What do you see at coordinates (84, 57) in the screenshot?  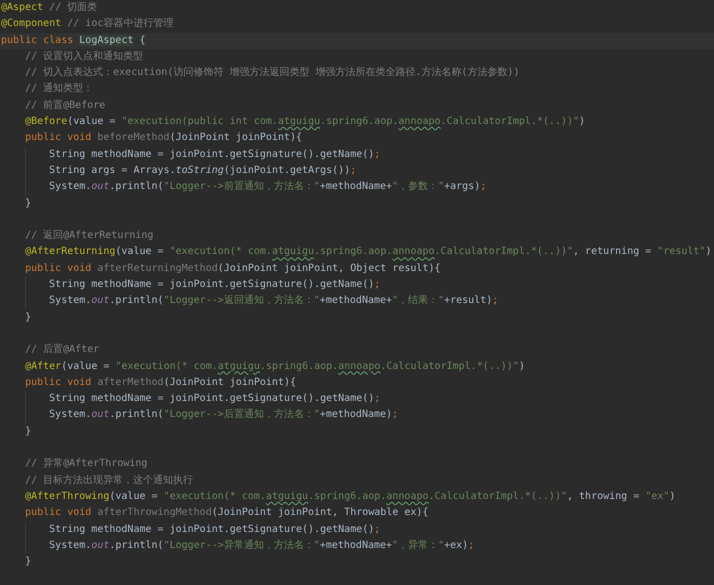 I see `code-line: // 设置切入点和通知类型` at bounding box center [84, 57].